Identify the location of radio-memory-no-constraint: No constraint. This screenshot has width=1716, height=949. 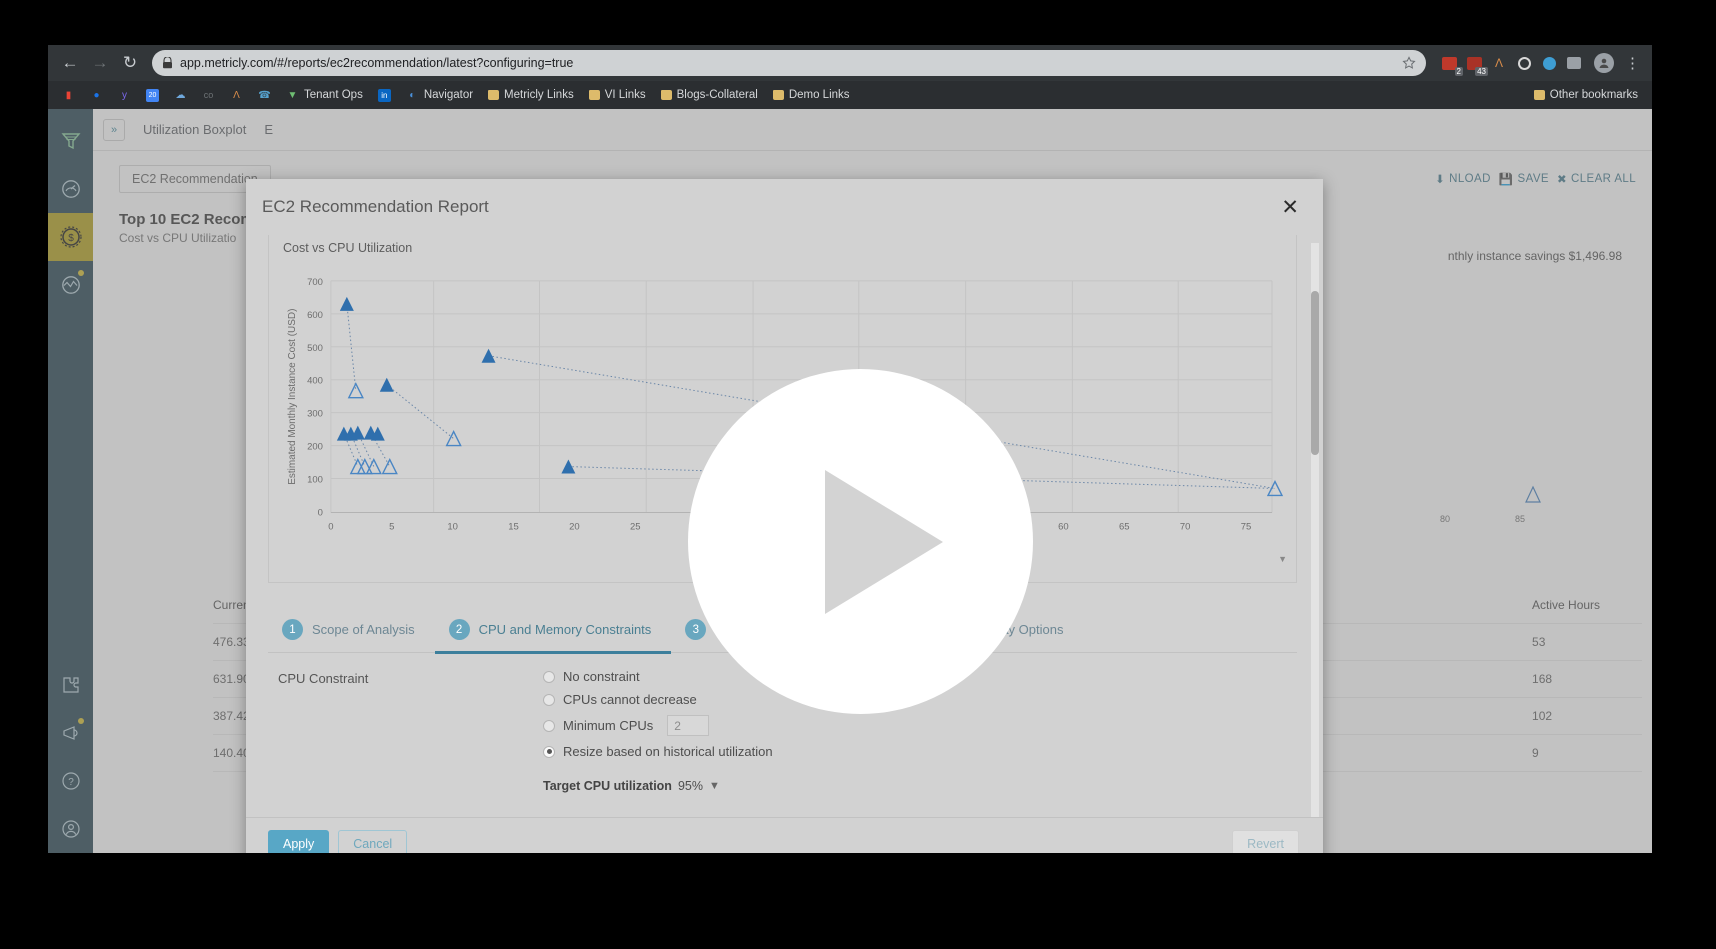
(591, 816).